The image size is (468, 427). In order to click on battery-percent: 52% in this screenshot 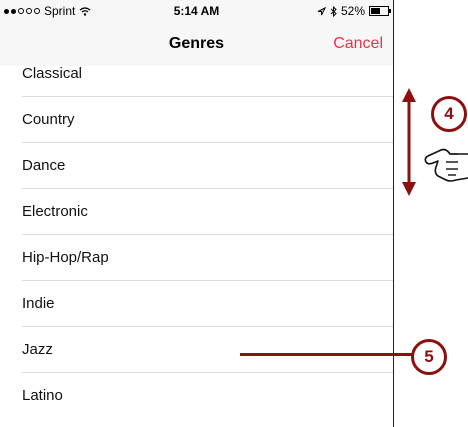, I will do `click(352, 11)`.